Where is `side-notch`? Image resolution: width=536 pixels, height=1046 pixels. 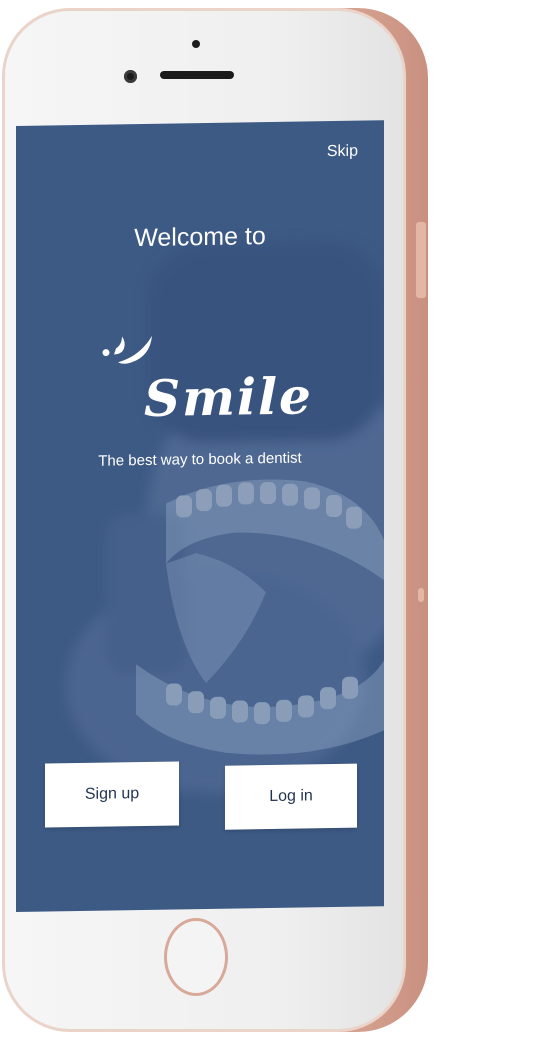 side-notch is located at coordinates (421, 595).